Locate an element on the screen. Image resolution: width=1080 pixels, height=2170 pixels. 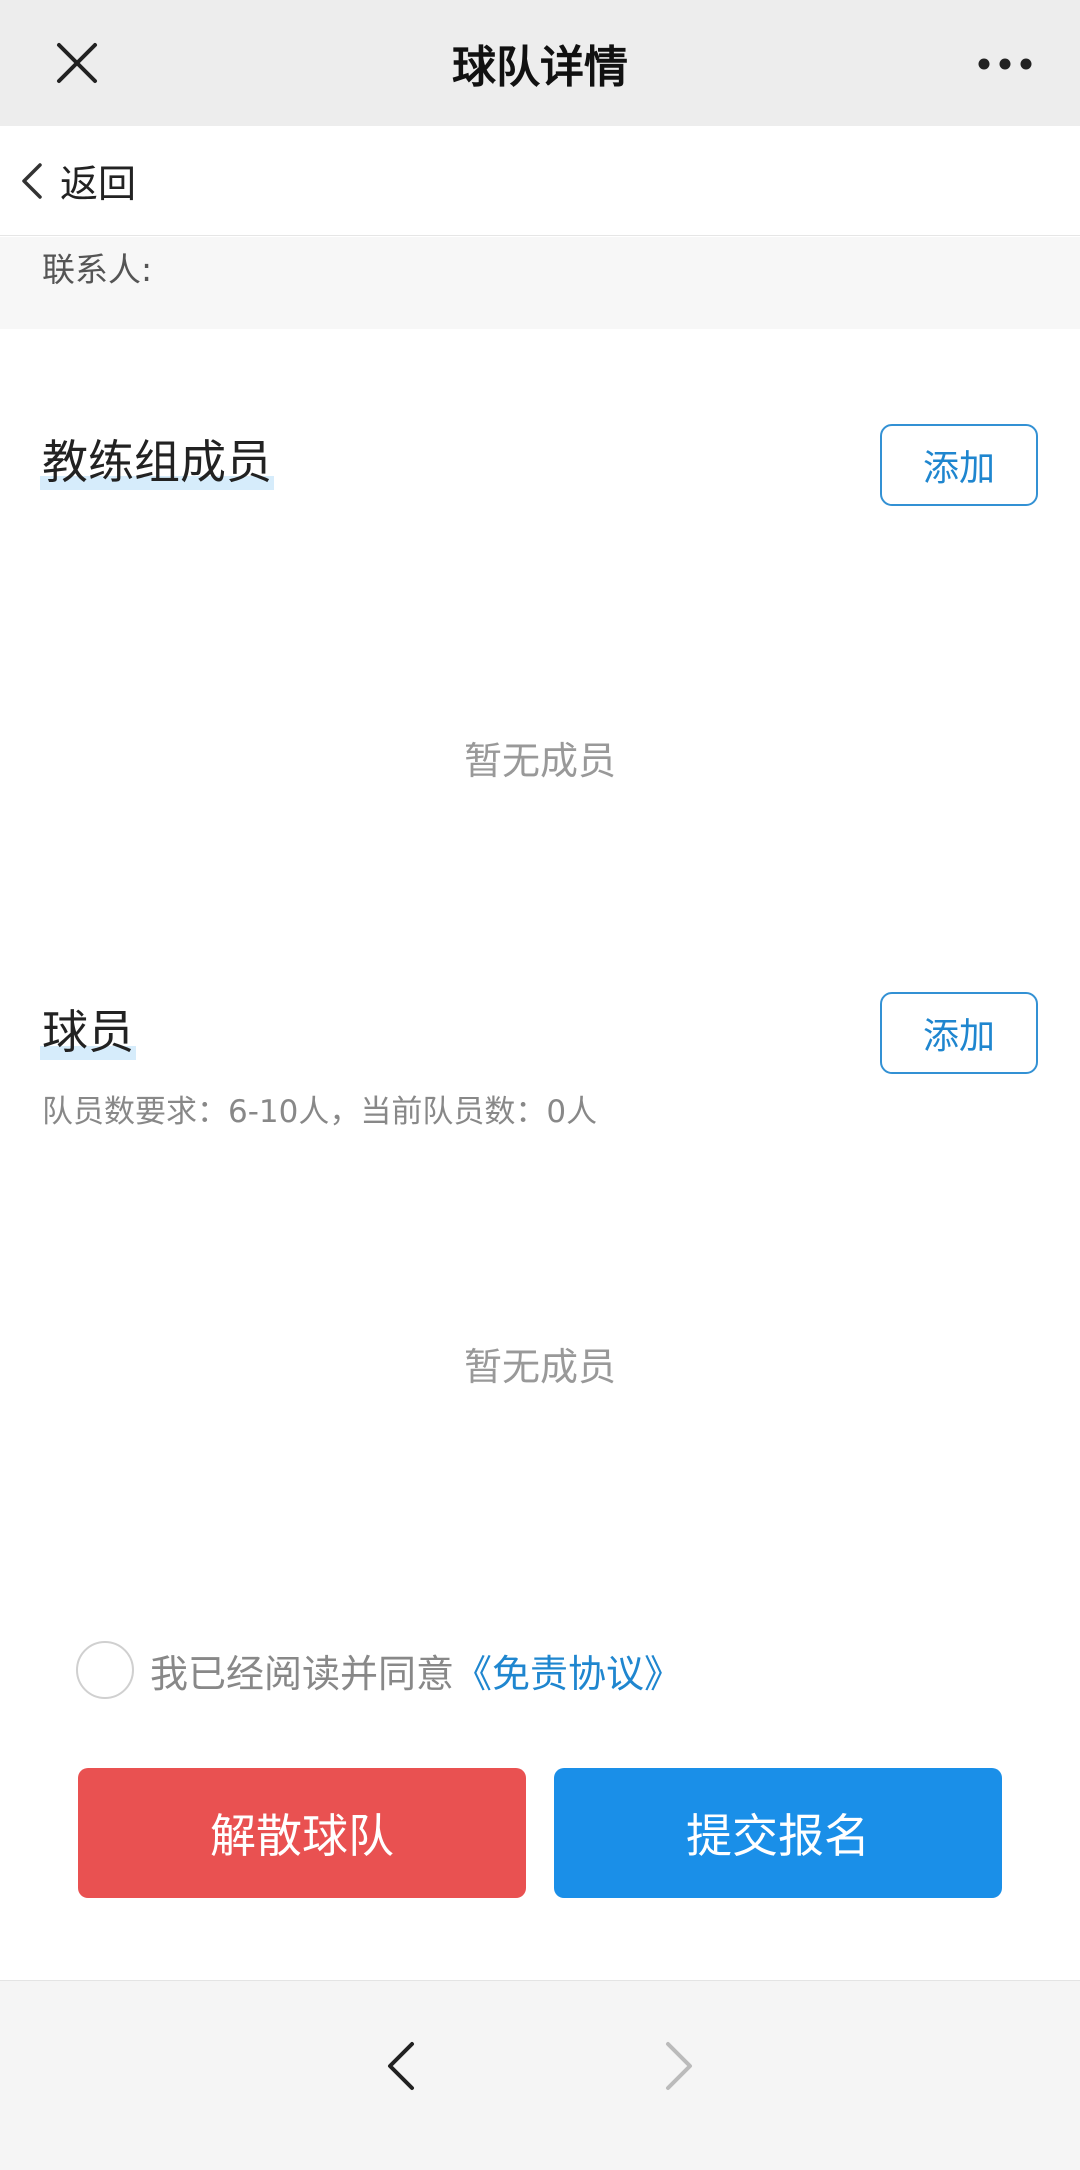
contact-label: 联系人: is located at coordinates (97, 269).